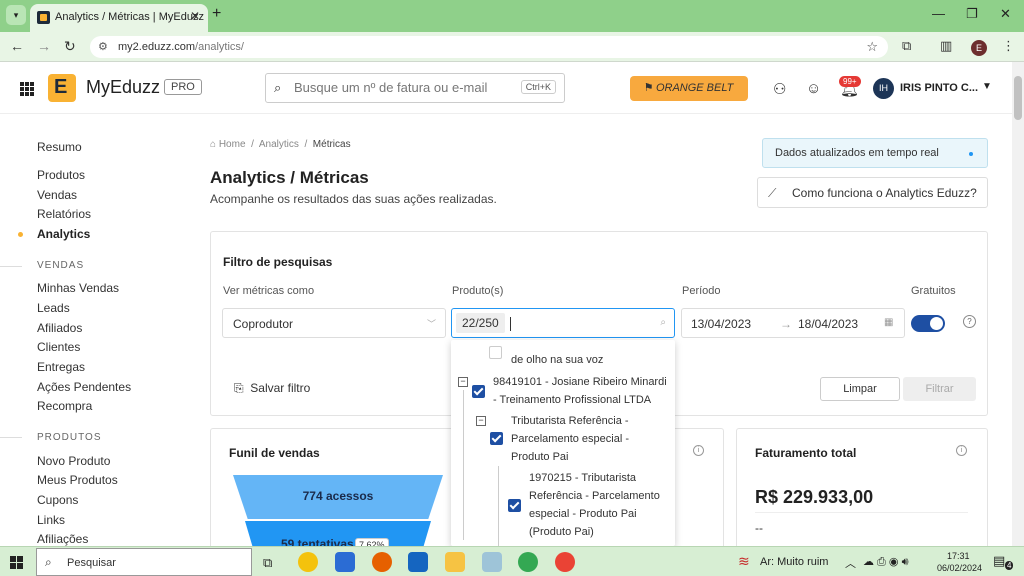  I want to click on chat-icon: ☺, so click(813, 88).